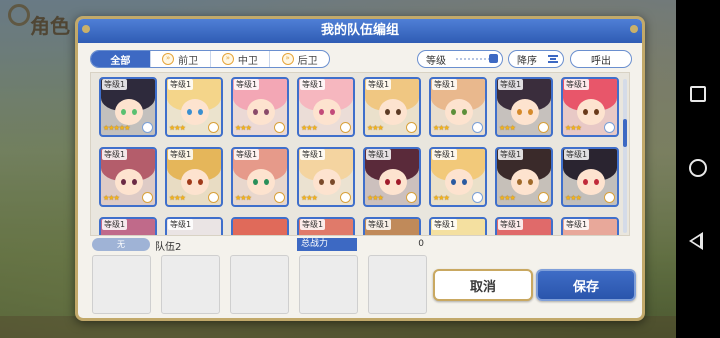 Image resolution: width=720 pixels, height=338 pixels. What do you see at coordinates (586, 285) in the screenshot?
I see `save-button: 保存` at bounding box center [586, 285].